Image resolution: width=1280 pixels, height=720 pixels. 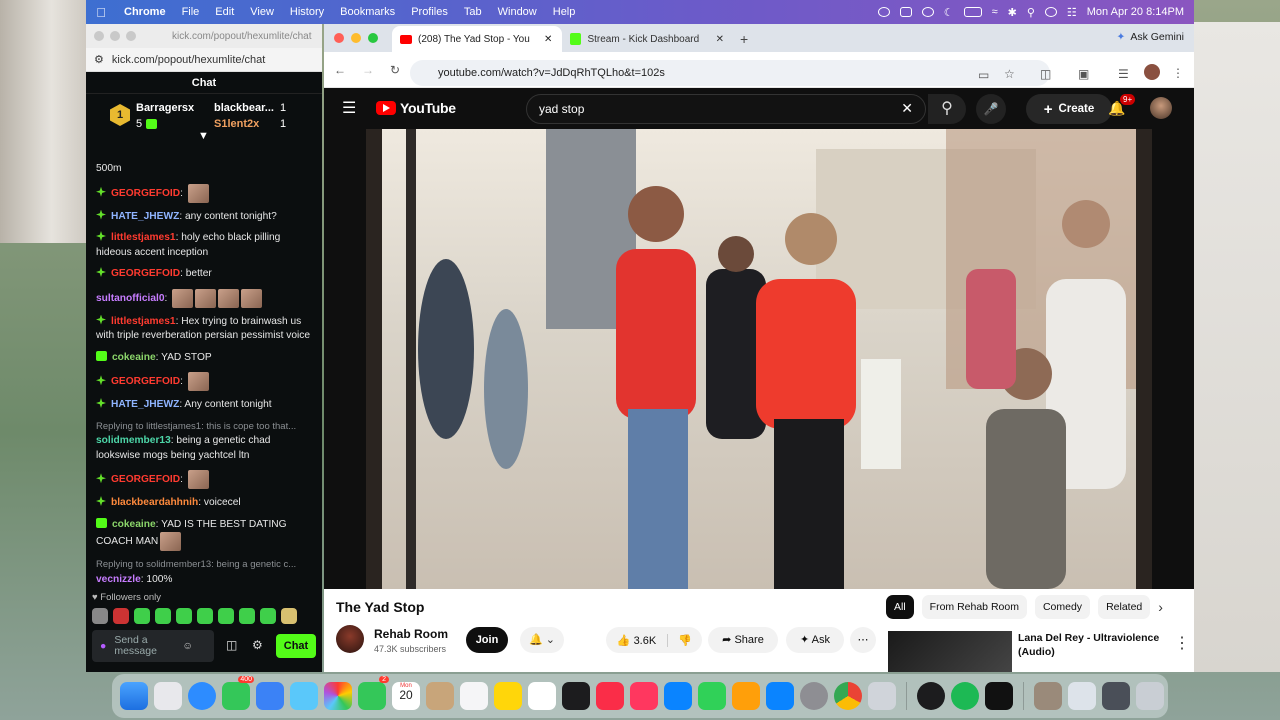 What do you see at coordinates (474, 696) in the screenshot?
I see `reminders-icon` at bounding box center [474, 696].